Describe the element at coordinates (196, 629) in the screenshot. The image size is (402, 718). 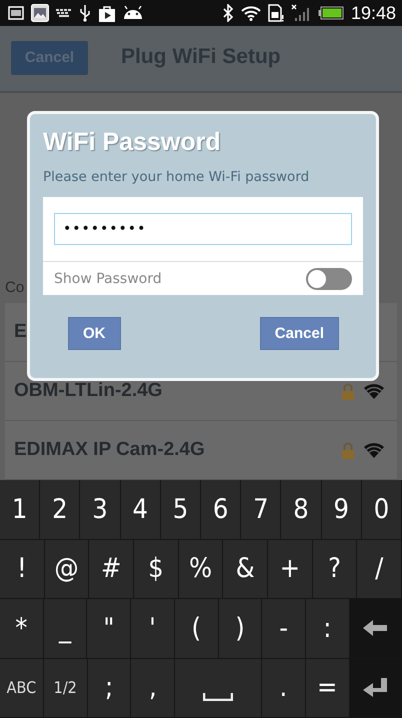
I see `keyboard-key: (` at that location.